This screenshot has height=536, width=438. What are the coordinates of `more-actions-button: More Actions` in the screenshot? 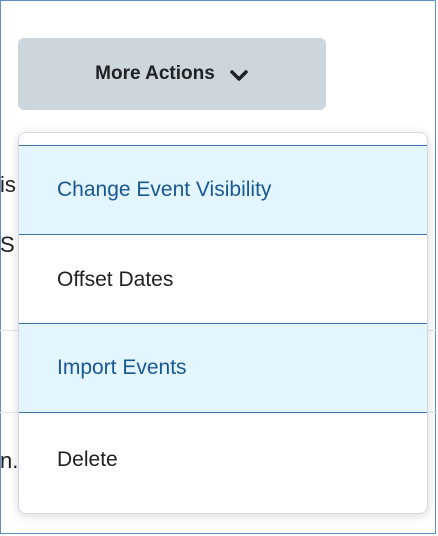 It's located at (172, 74).